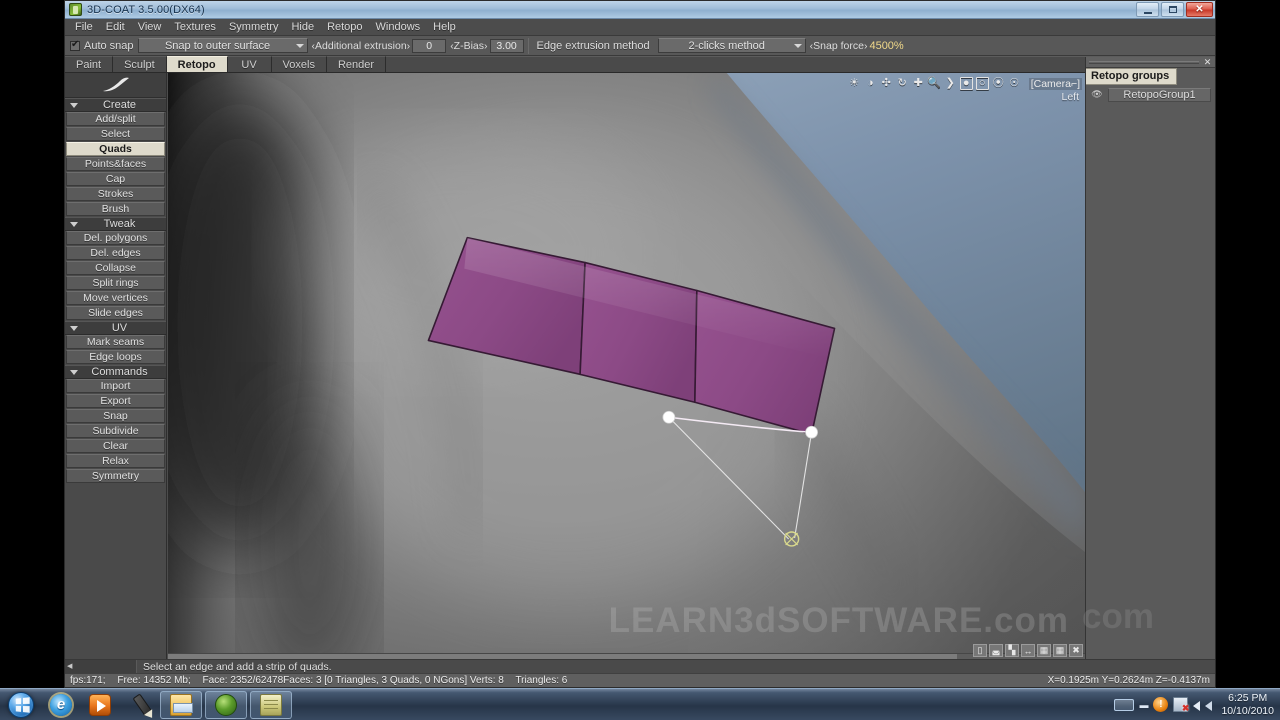 This screenshot has height=720, width=1280. I want to click on undo-rotate-icon: ↻, so click(902, 83).